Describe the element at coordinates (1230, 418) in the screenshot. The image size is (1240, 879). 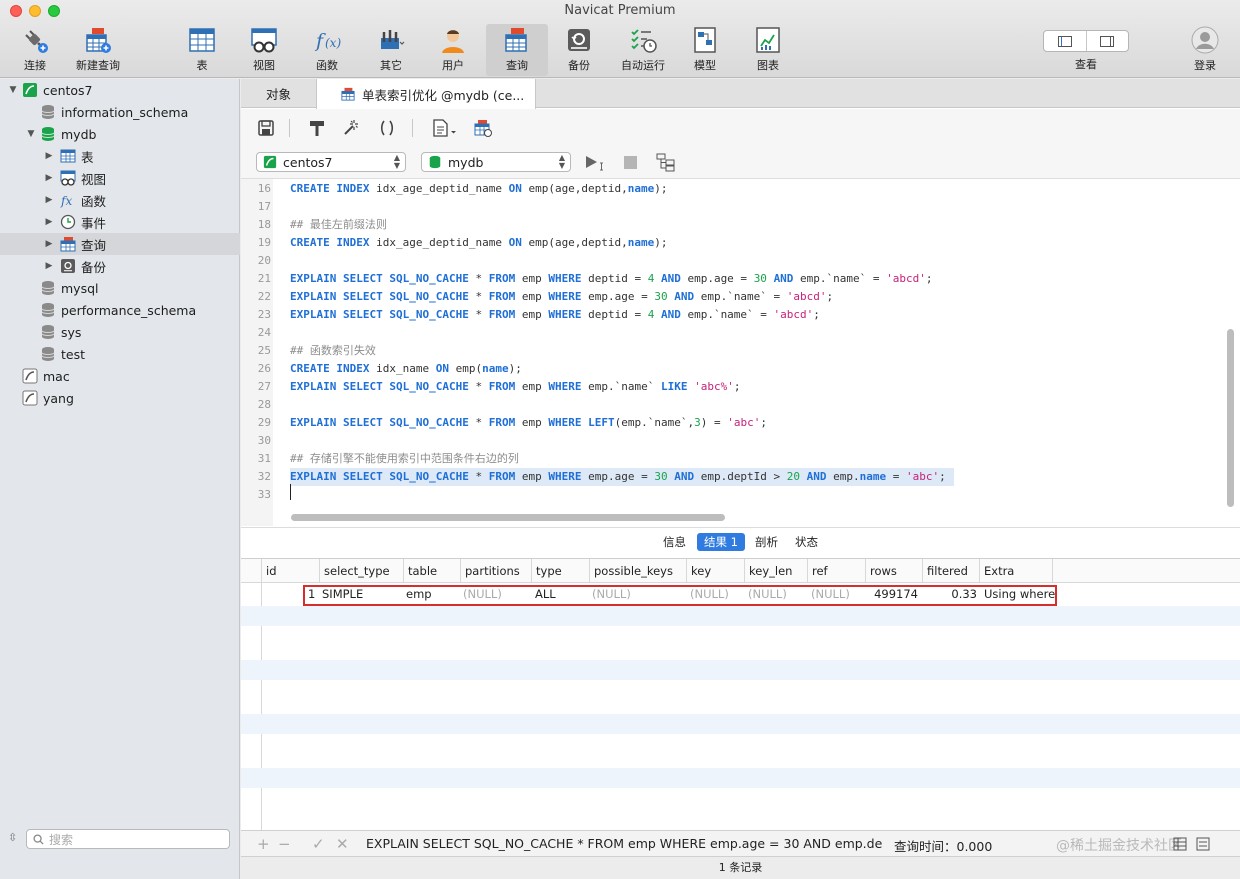
I see `editor-vertical-scrollbar` at that location.